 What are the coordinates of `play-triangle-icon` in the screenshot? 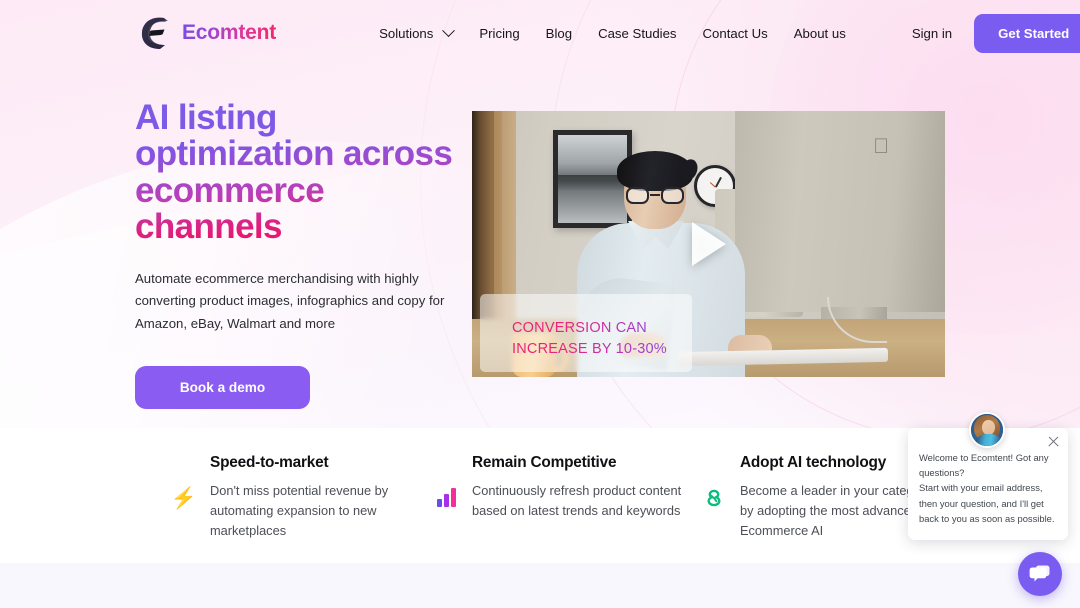 It's located at (708, 244).